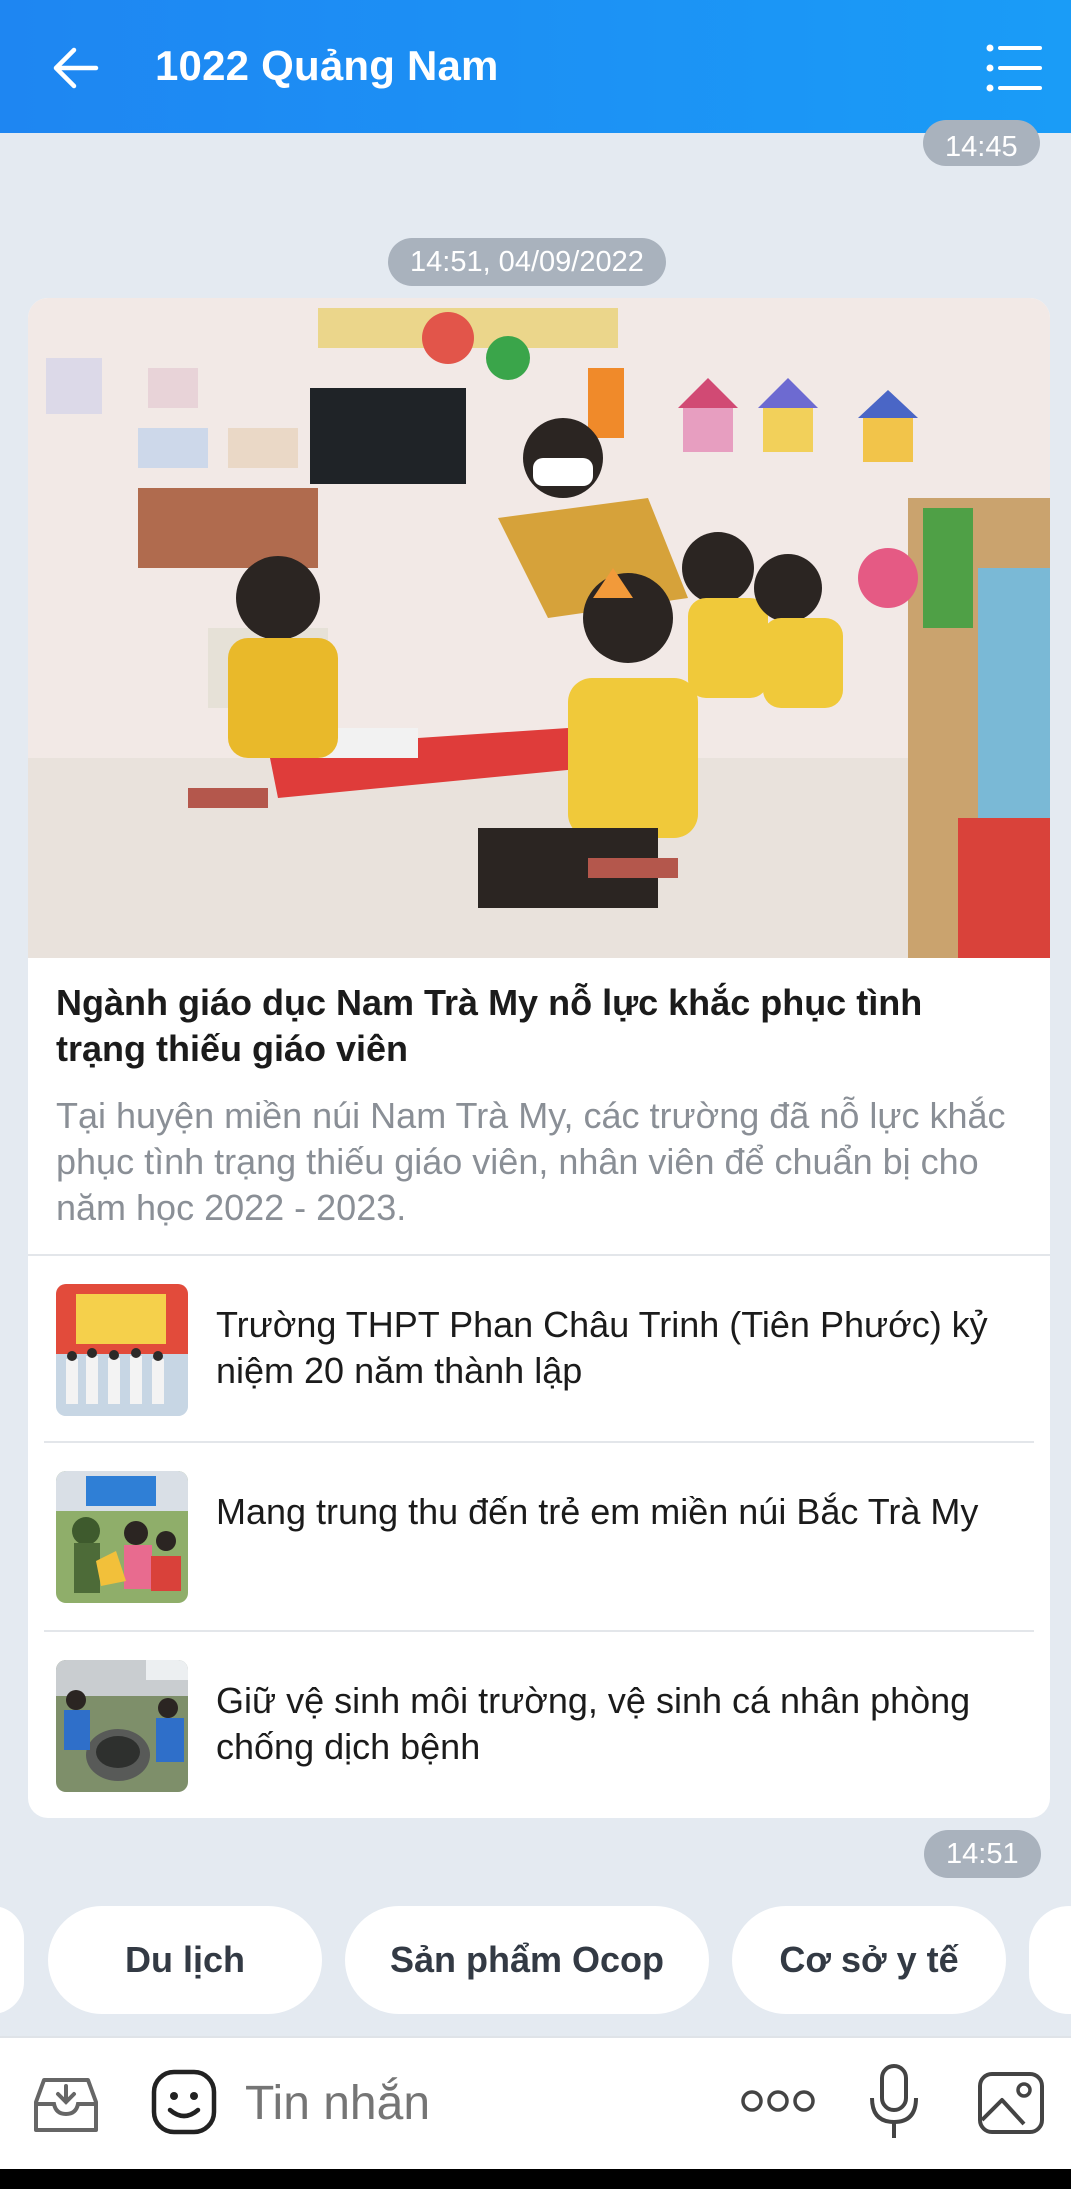 The image size is (1071, 2189). I want to click on image-button, so click(1011, 2105).